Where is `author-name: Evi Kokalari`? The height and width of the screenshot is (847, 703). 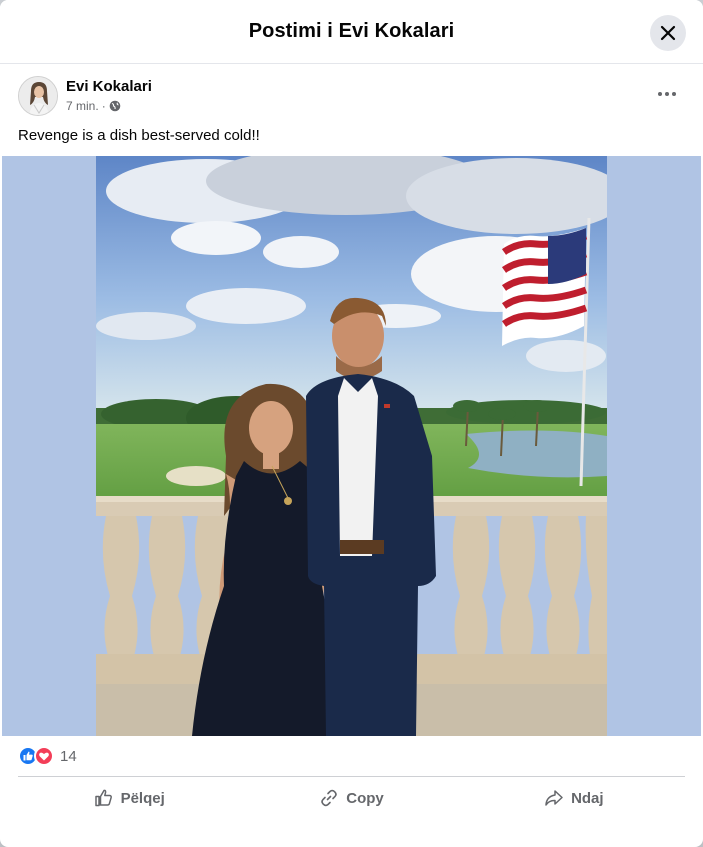
author-name: Evi Kokalari is located at coordinates (109, 86).